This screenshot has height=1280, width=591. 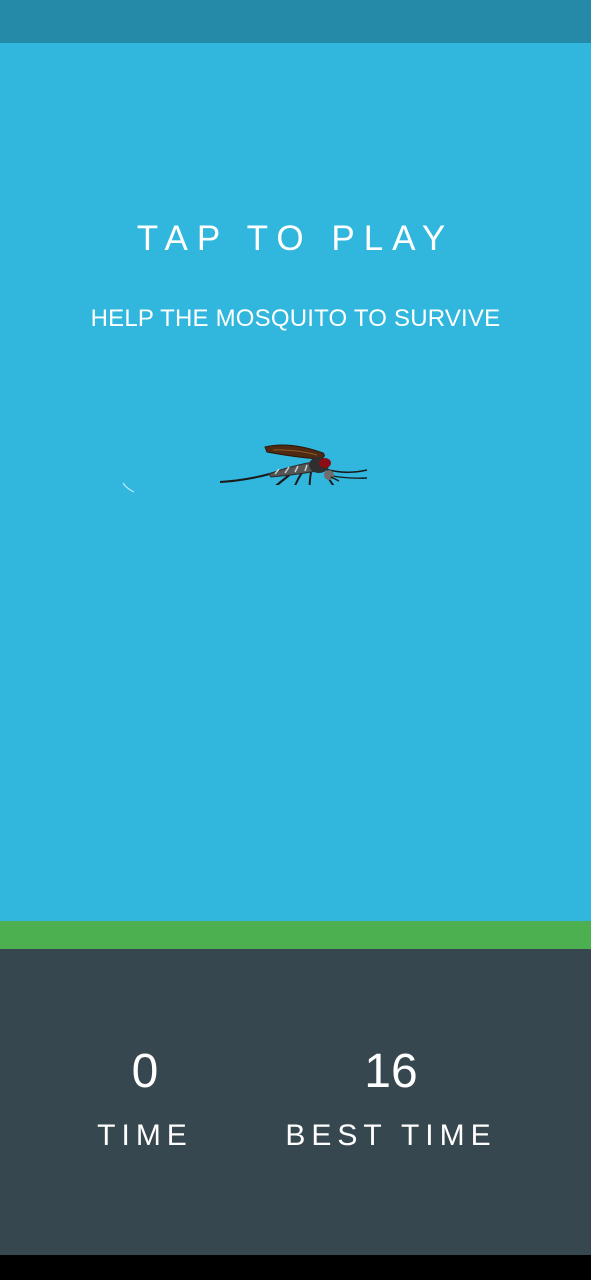 What do you see at coordinates (295, 935) in the screenshot?
I see `ground-strip` at bounding box center [295, 935].